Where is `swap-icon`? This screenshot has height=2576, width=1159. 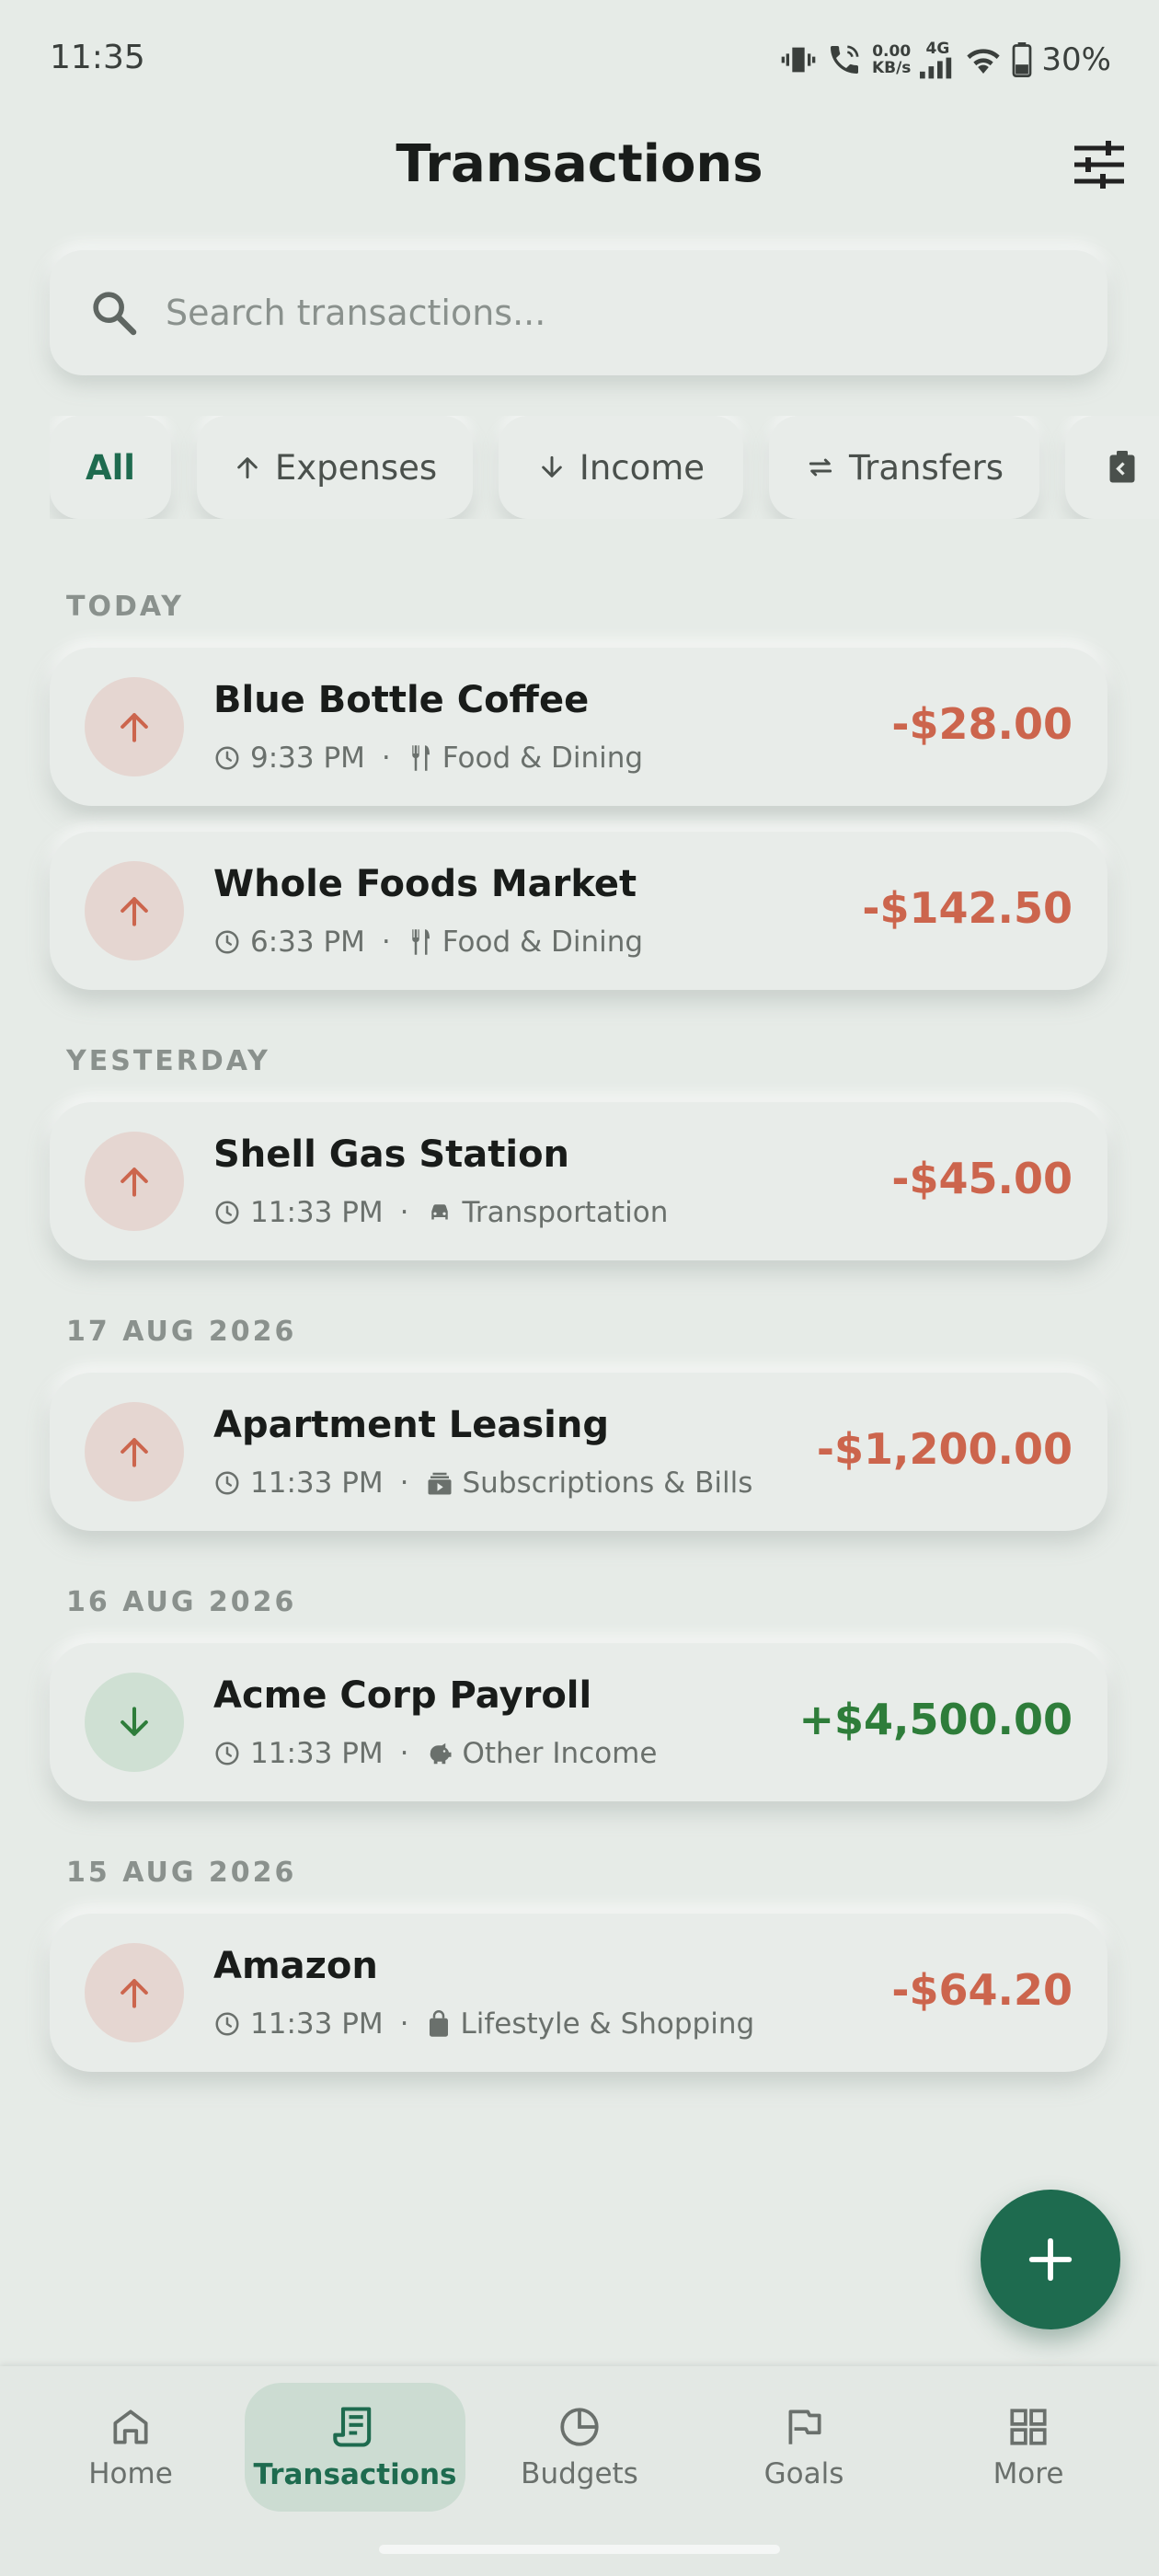
swap-icon is located at coordinates (820, 467).